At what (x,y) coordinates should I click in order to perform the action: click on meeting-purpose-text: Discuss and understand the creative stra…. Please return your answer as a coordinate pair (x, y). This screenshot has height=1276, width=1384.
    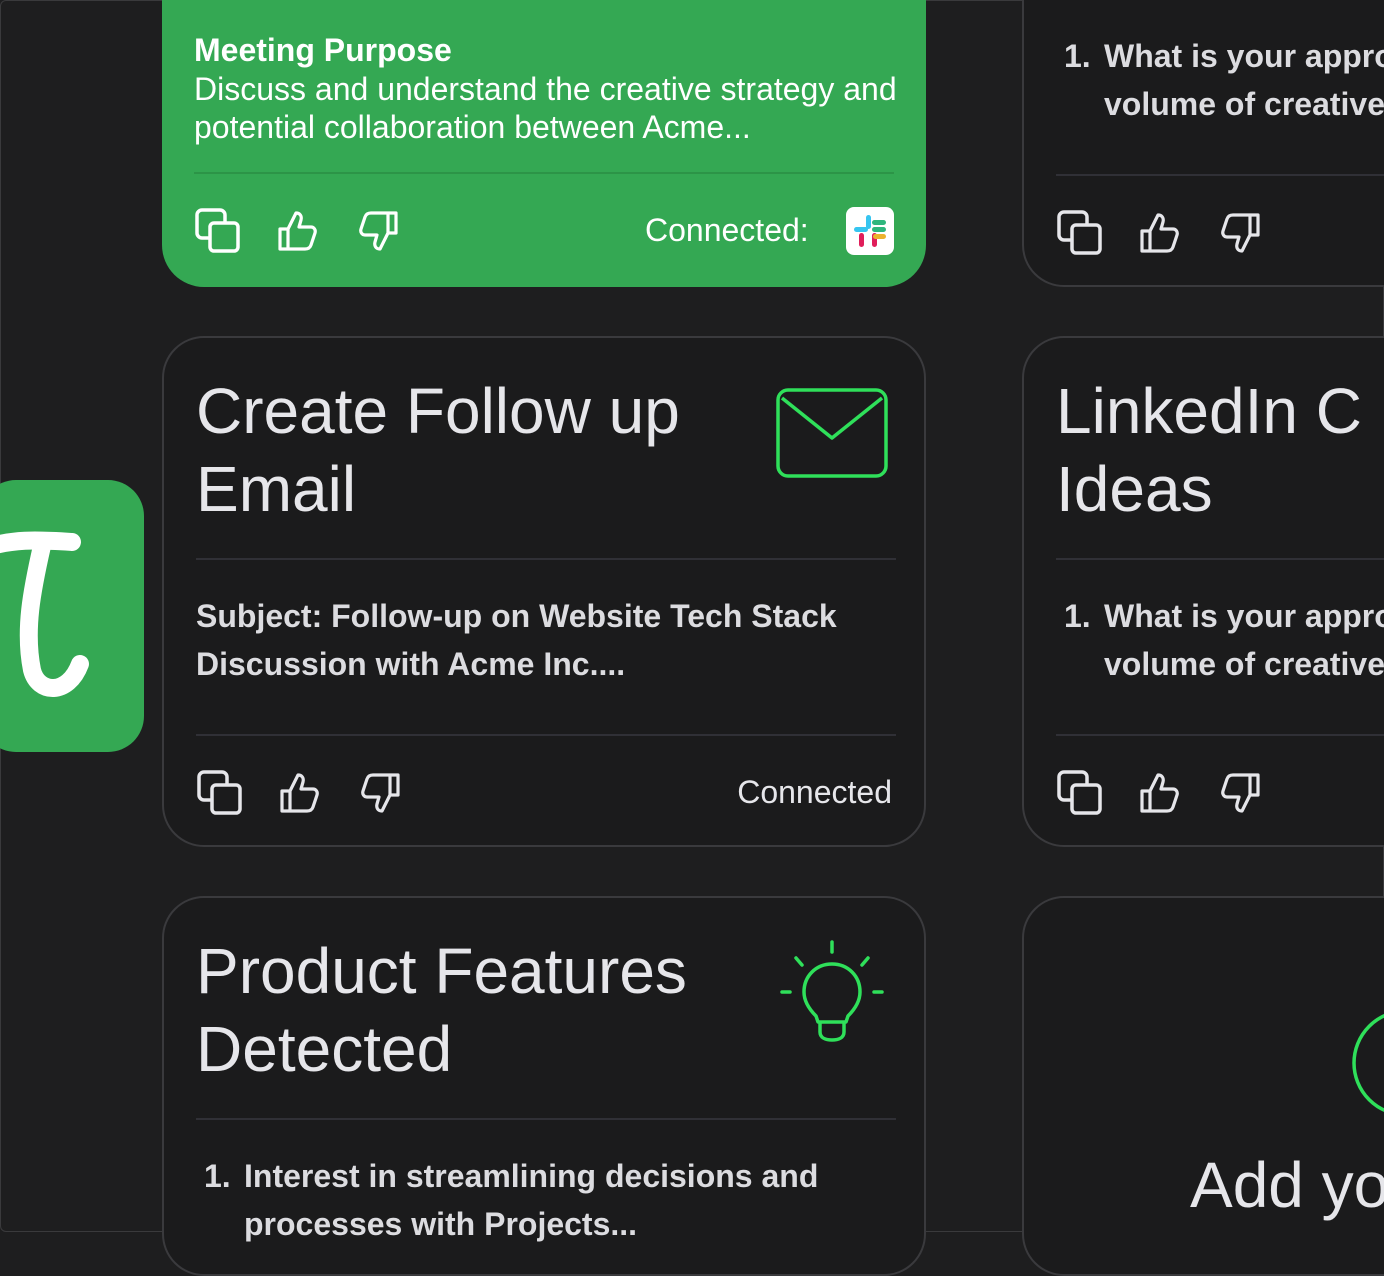
    Looking at the image, I should click on (545, 108).